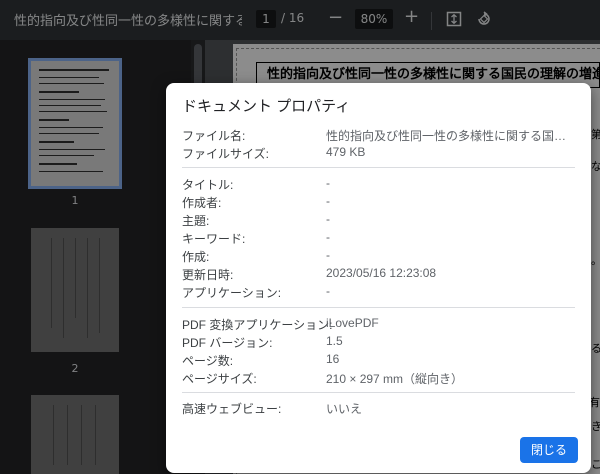 Image resolution: width=600 pixels, height=474 pixels. I want to click on property-label: 主題:, so click(196, 221).